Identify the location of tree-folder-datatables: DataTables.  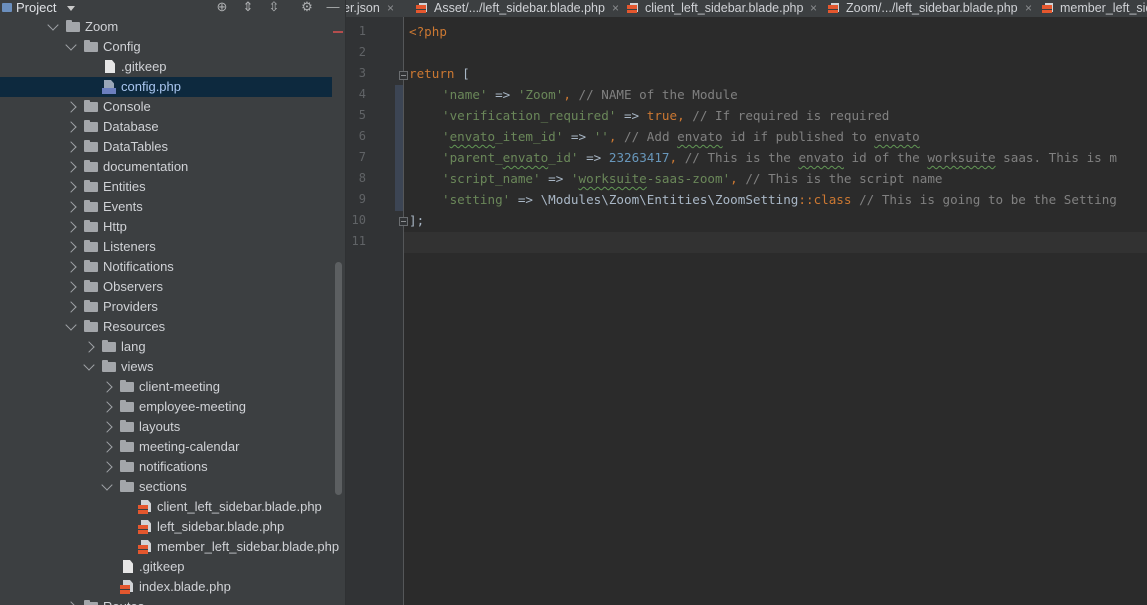
(166, 147).